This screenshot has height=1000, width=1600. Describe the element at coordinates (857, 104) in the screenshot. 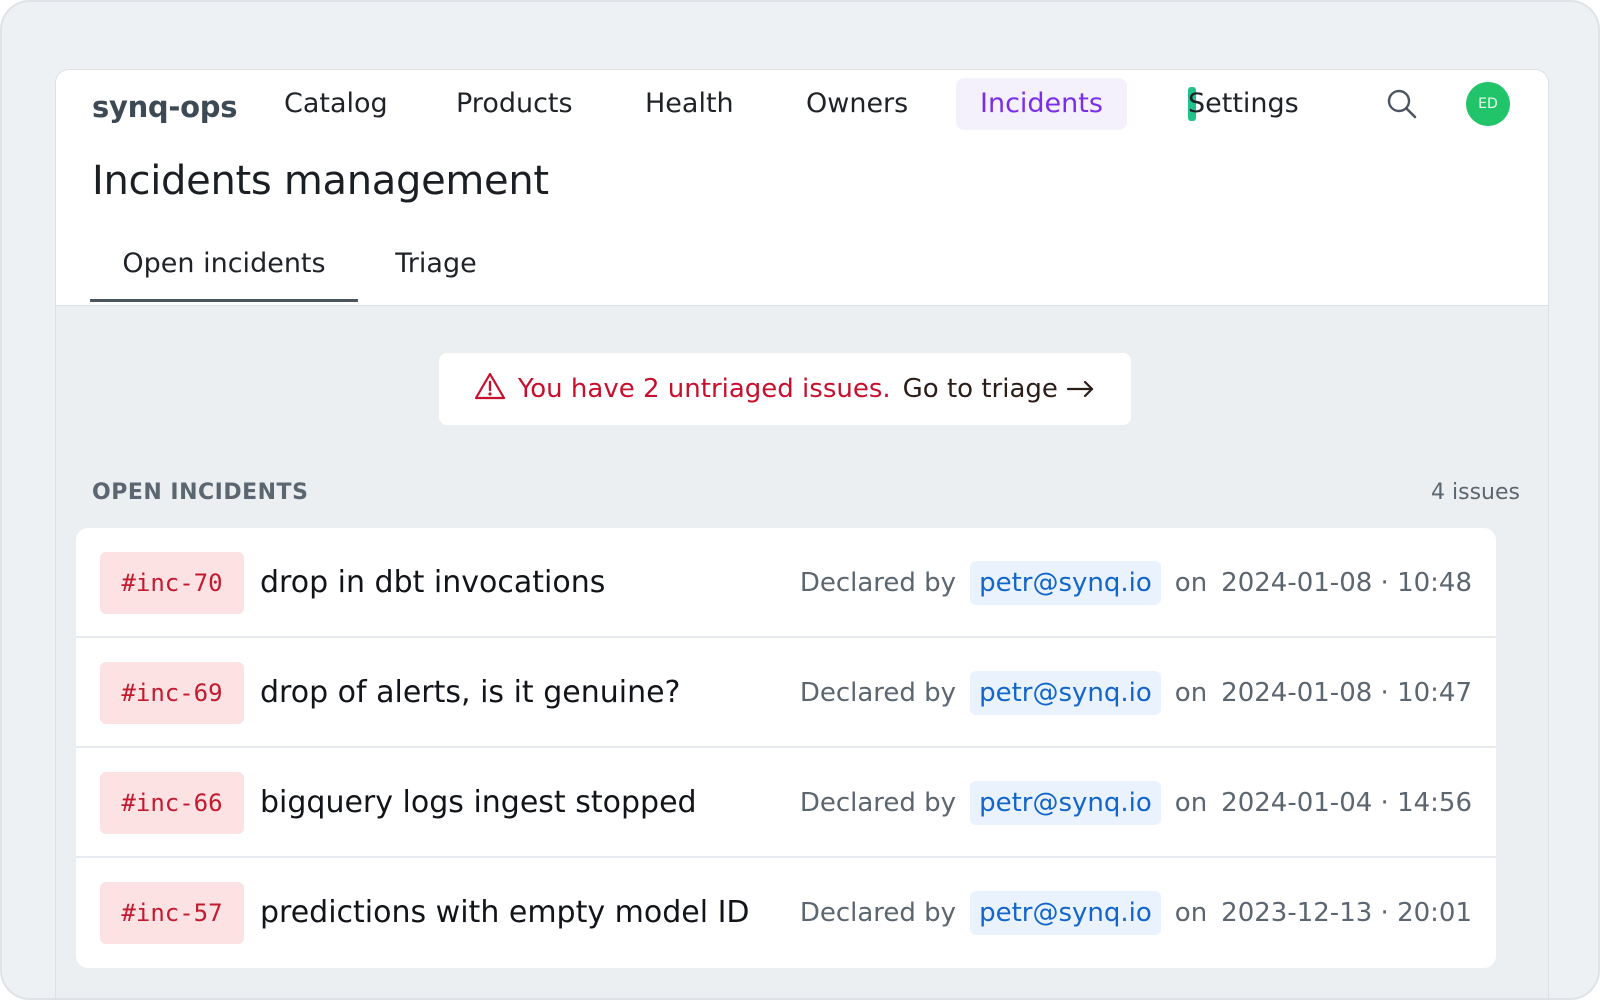

I see `nav-item-owners: Owners` at that location.